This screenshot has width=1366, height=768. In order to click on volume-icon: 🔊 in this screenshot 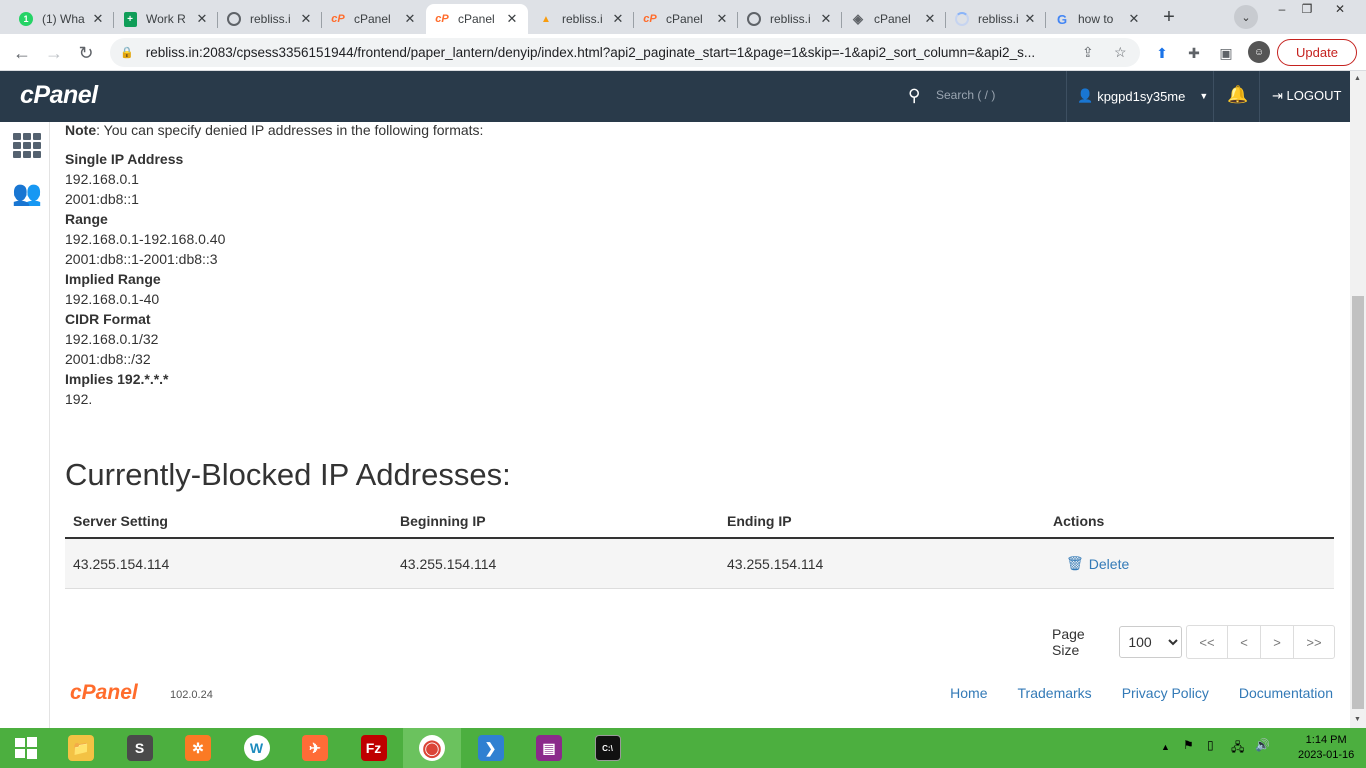, I will do `click(1262, 745)`.